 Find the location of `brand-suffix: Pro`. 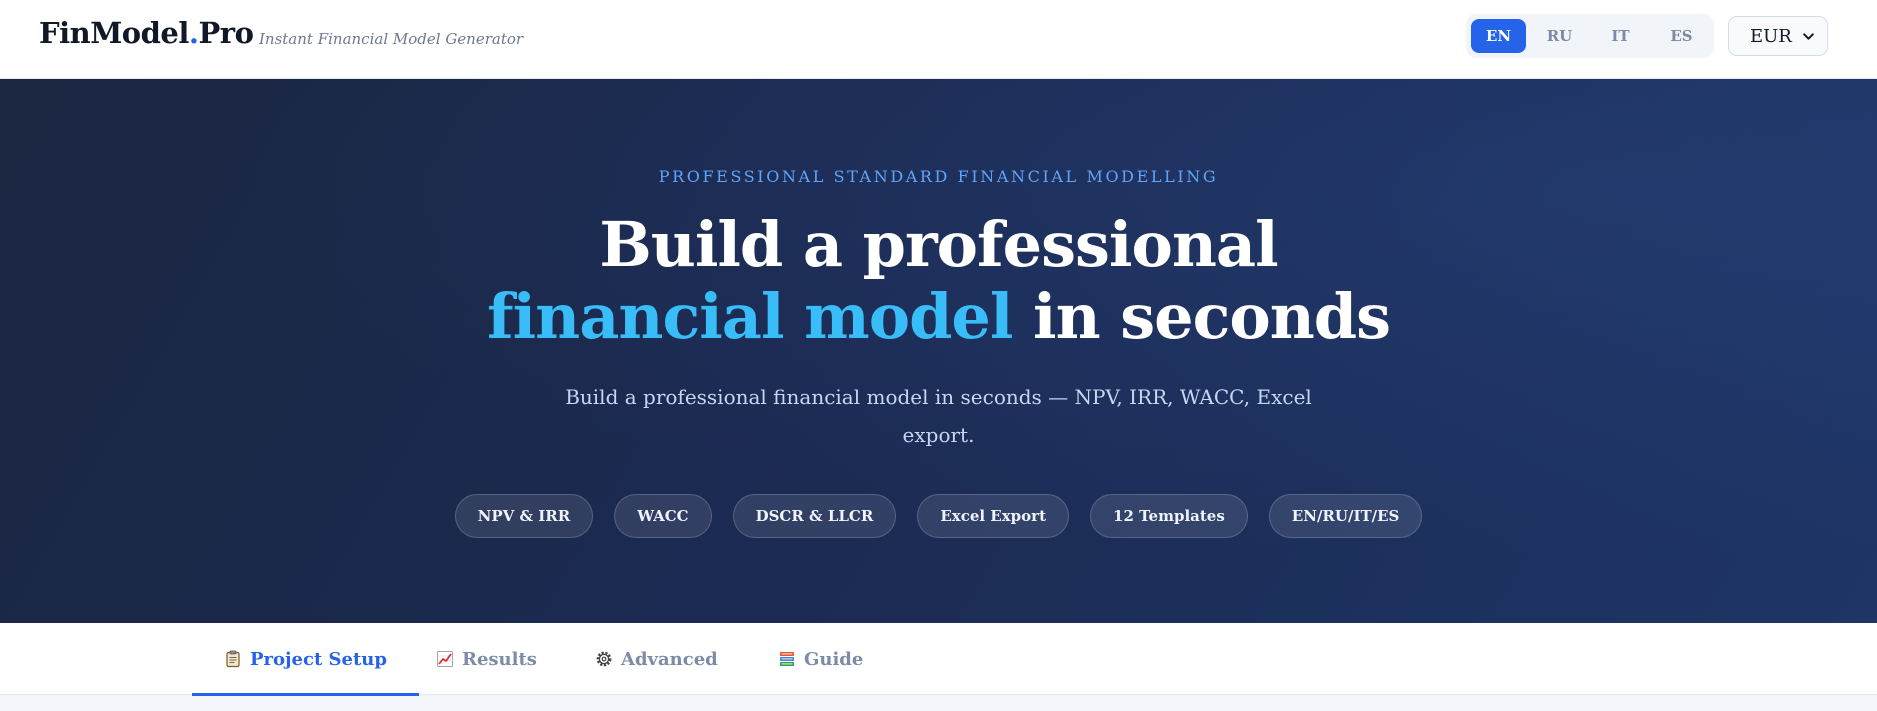

brand-suffix: Pro is located at coordinates (226, 33).